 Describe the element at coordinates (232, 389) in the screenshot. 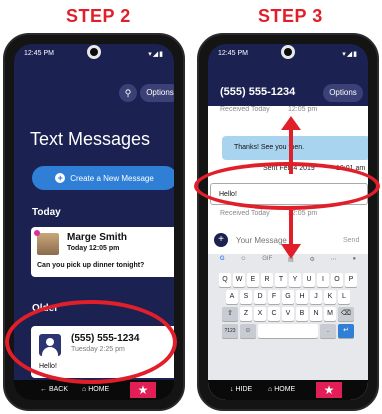

I see `down-arrow-icon: ↓` at that location.